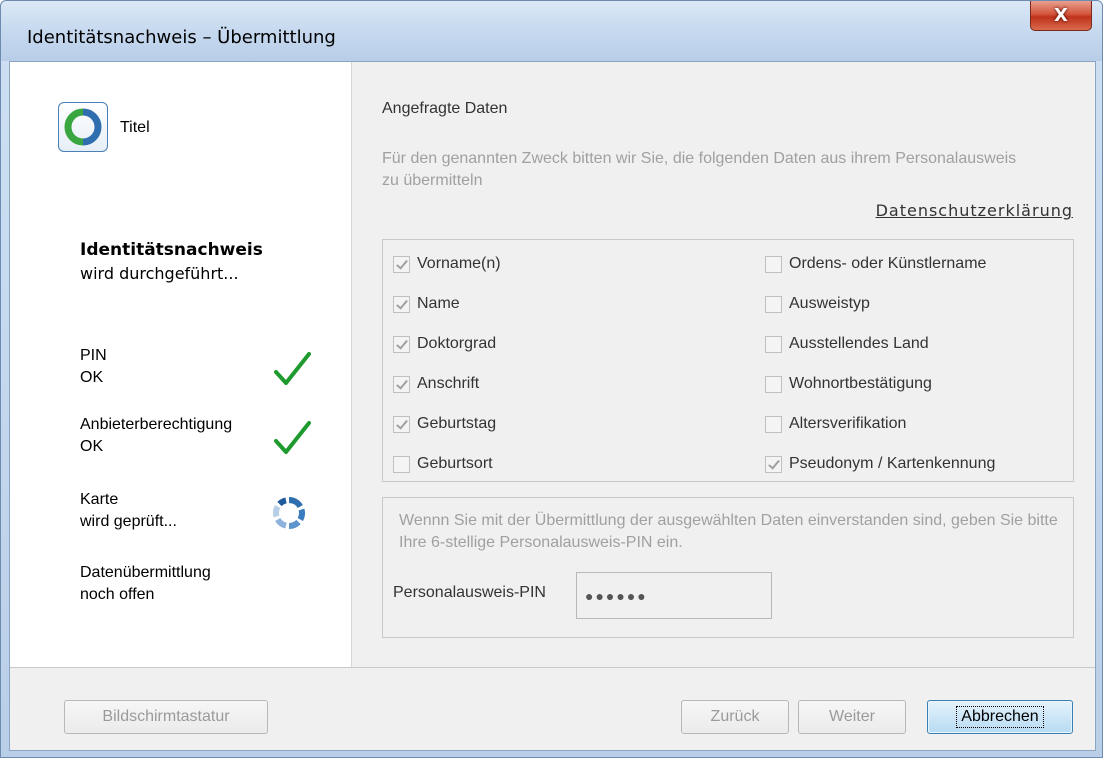 This screenshot has height=758, width=1103. Describe the element at coordinates (438, 303) in the screenshot. I see `data-field-label: Name` at that location.